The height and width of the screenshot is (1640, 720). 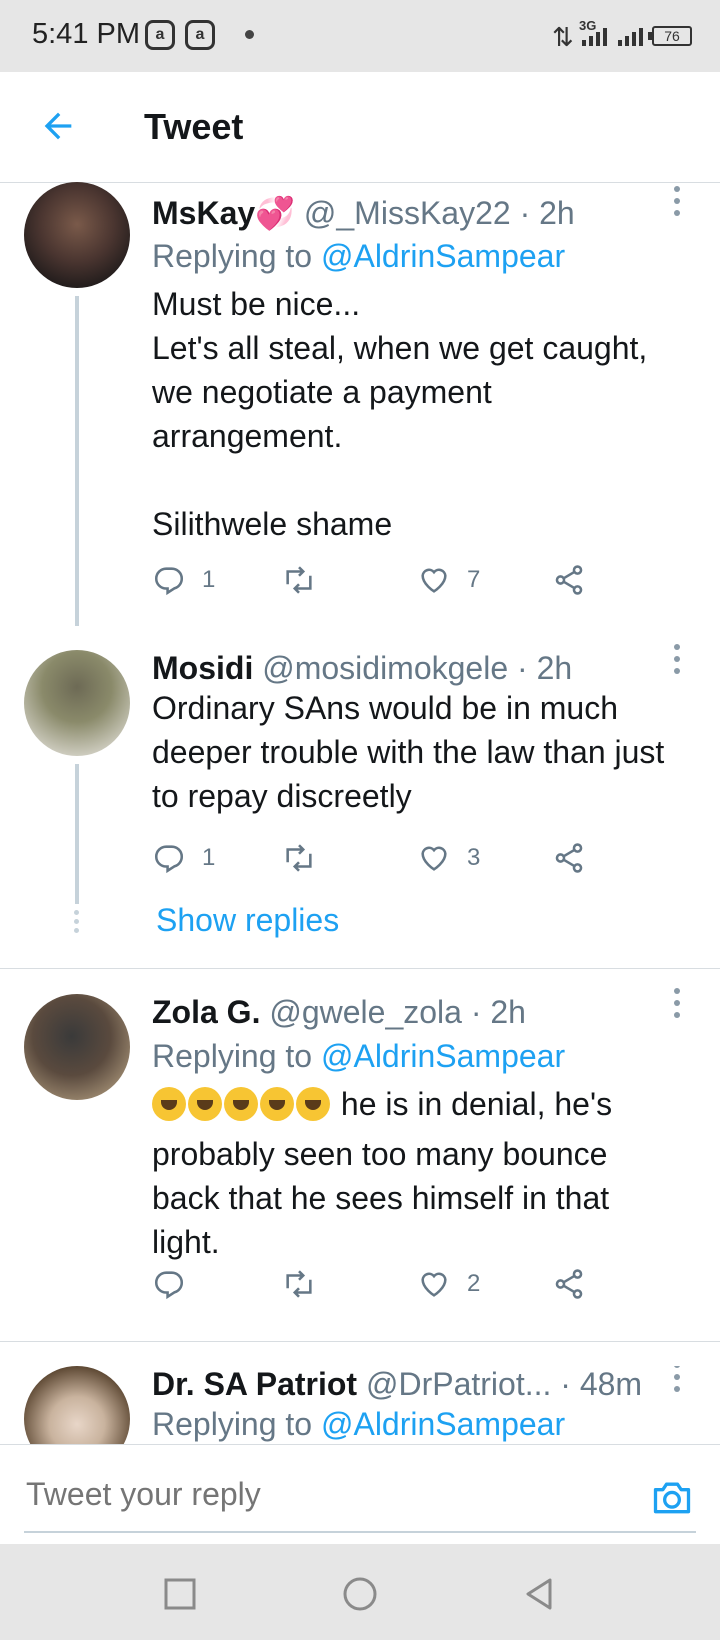 I want to click on reply-button, so click(x=177, y=1284).